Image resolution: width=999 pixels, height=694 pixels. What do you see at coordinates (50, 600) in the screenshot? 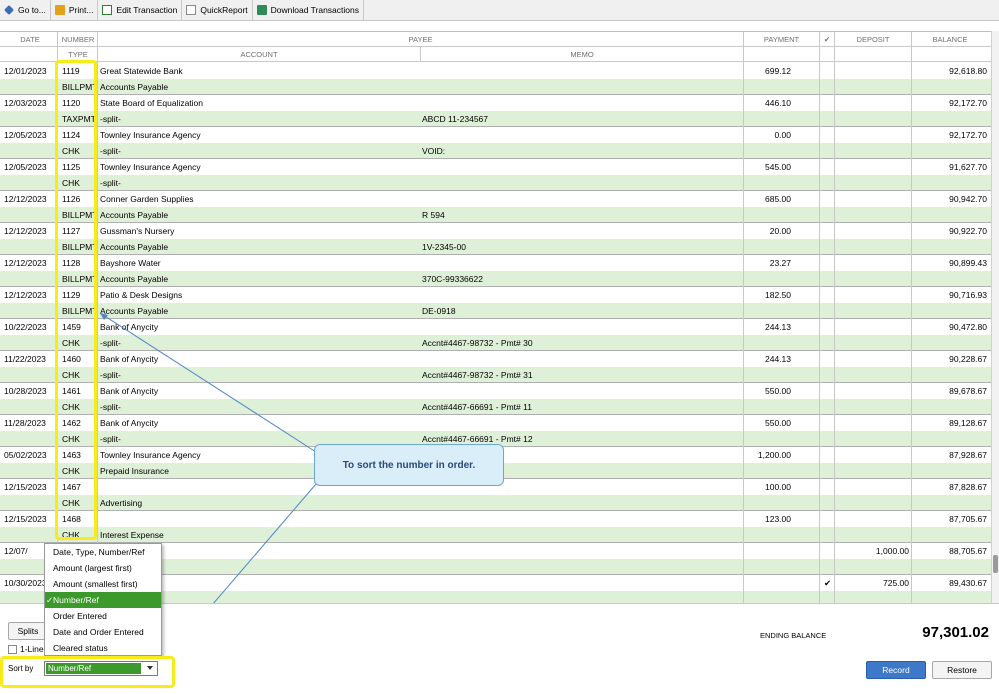
I see `check-icon: ✓` at bounding box center [50, 600].